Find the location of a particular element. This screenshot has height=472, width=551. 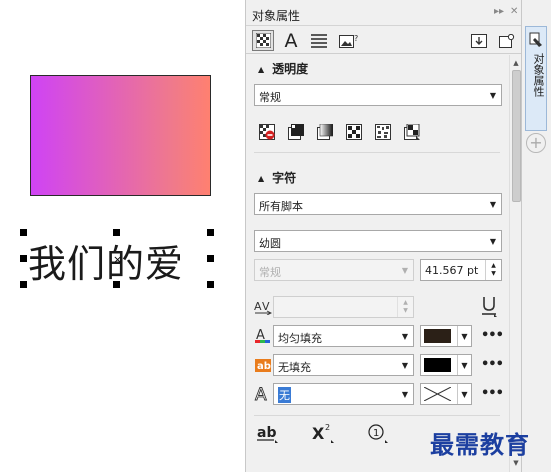

watermark-logo: 最需教育 is located at coordinates (480, 444).